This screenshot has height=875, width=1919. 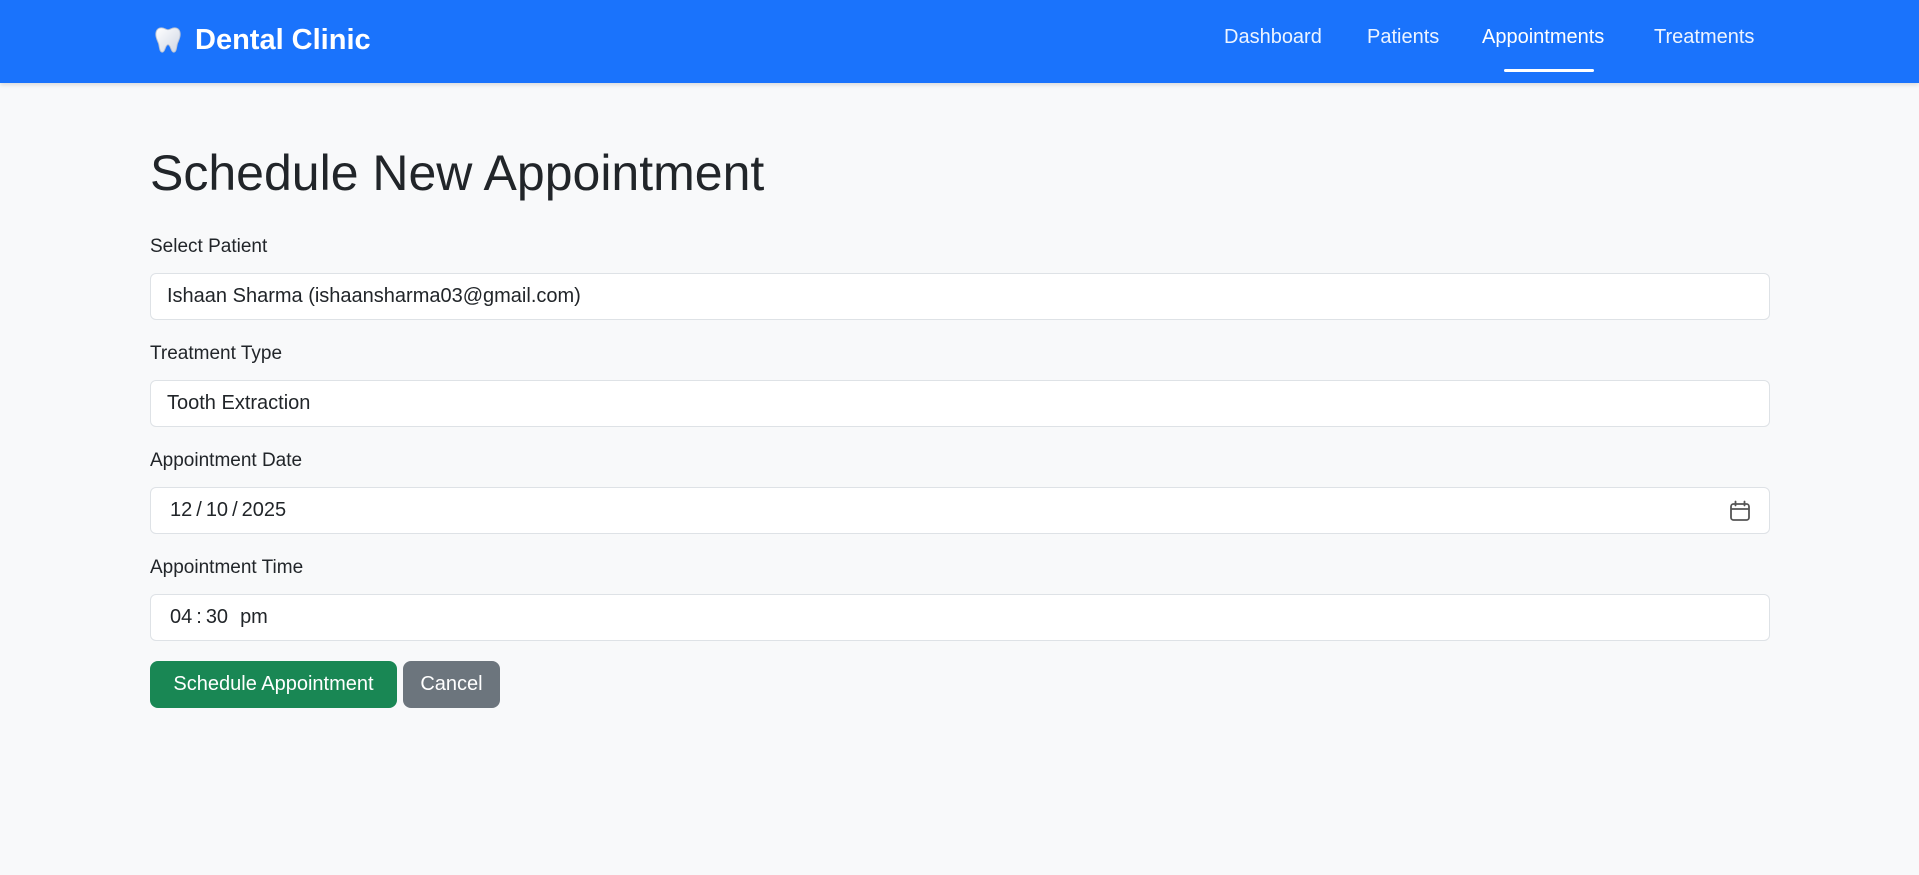 What do you see at coordinates (217, 510) in the screenshot?
I see `date-day: 10` at bounding box center [217, 510].